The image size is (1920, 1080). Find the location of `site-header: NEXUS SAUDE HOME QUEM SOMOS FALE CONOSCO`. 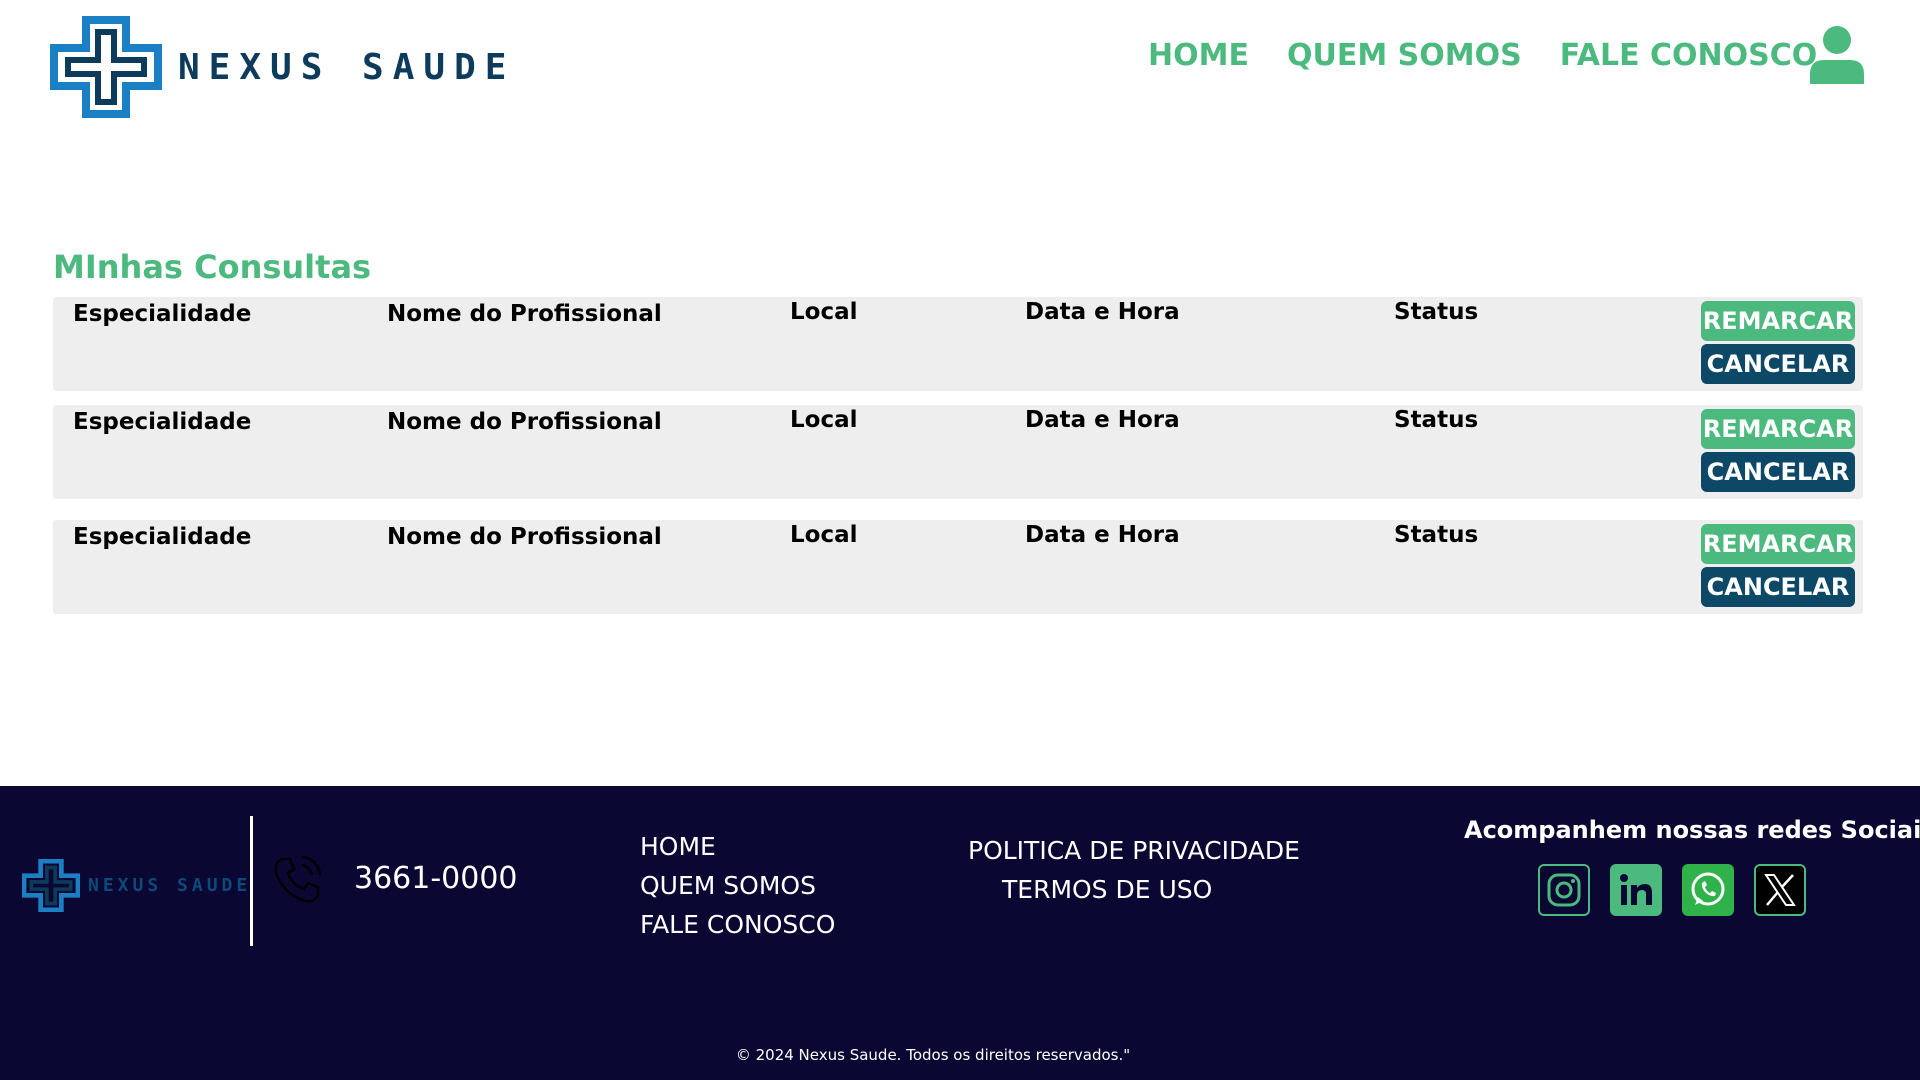

site-header: NEXUS SAUDE HOME QUEM SOMOS FALE CONOSCO is located at coordinates (960, 65).